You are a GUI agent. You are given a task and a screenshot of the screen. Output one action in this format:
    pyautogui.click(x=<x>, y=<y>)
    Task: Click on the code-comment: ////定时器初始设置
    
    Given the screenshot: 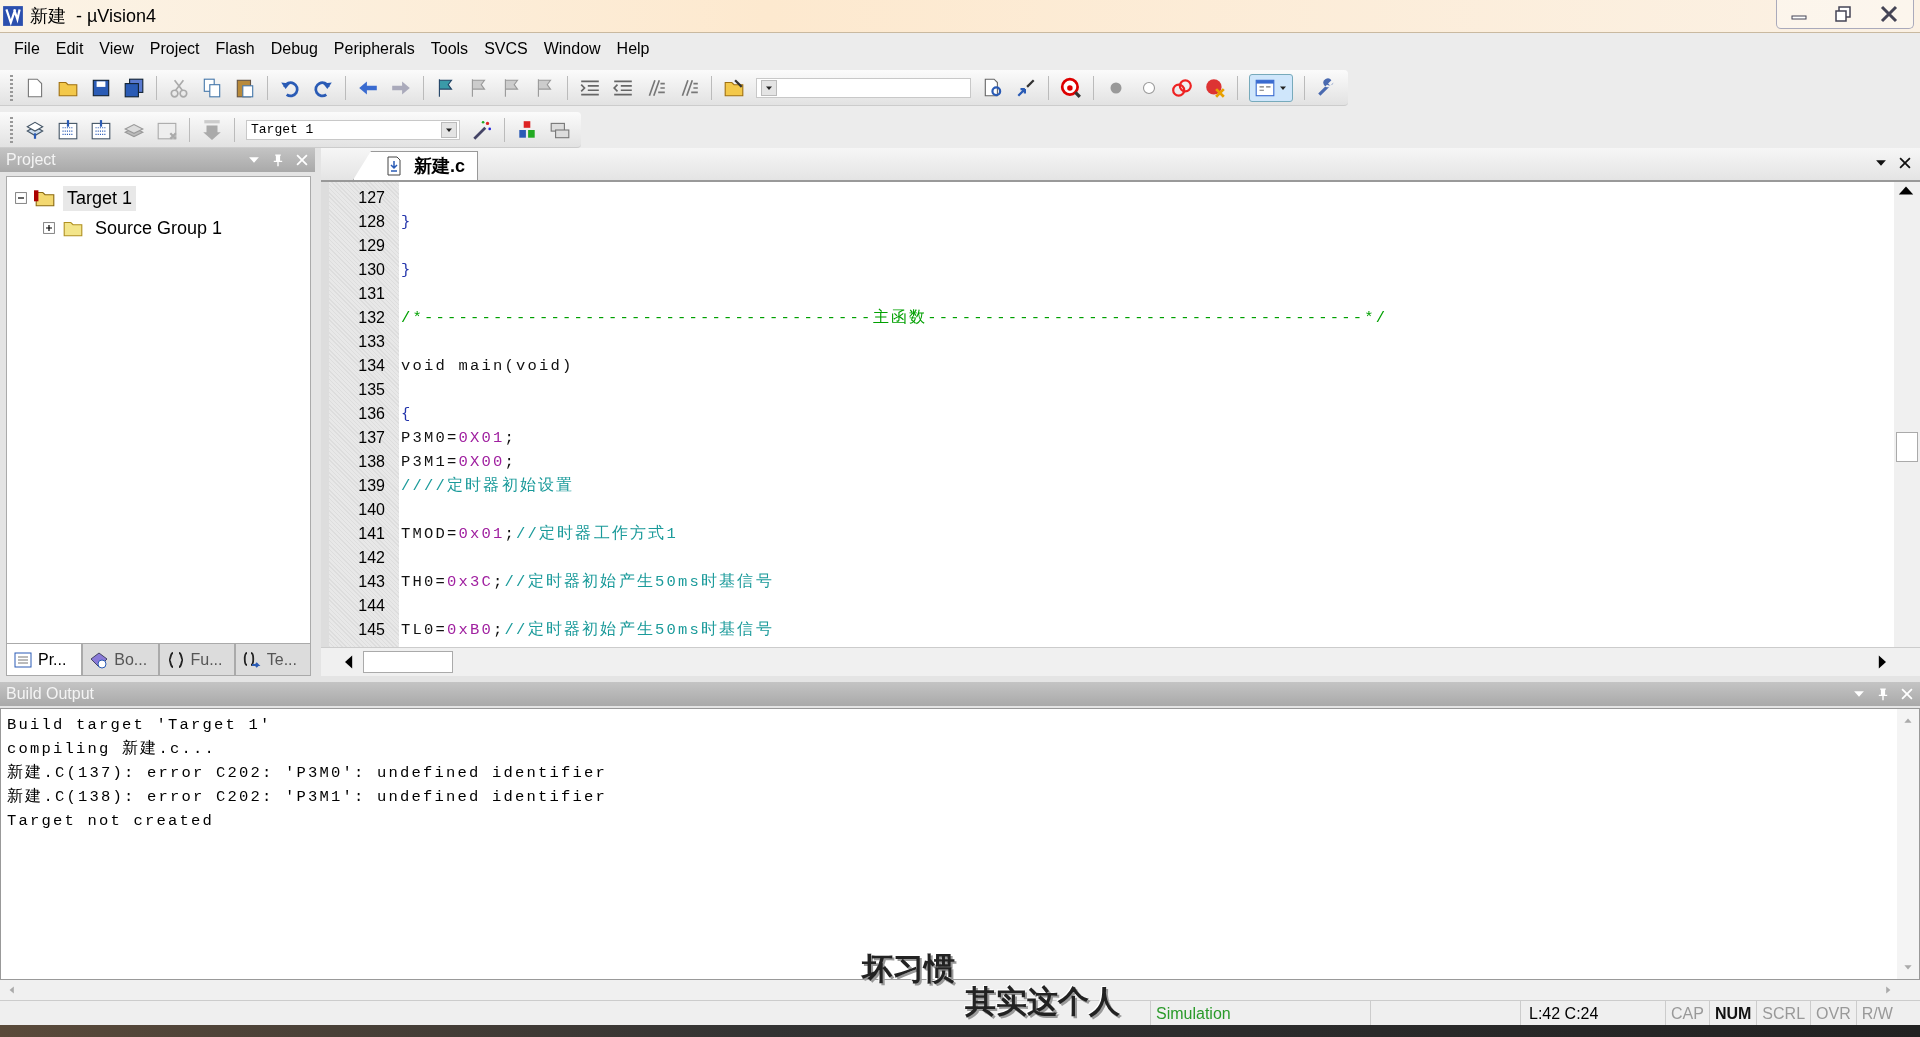 What is the action you would take?
    pyautogui.click(x=488, y=486)
    